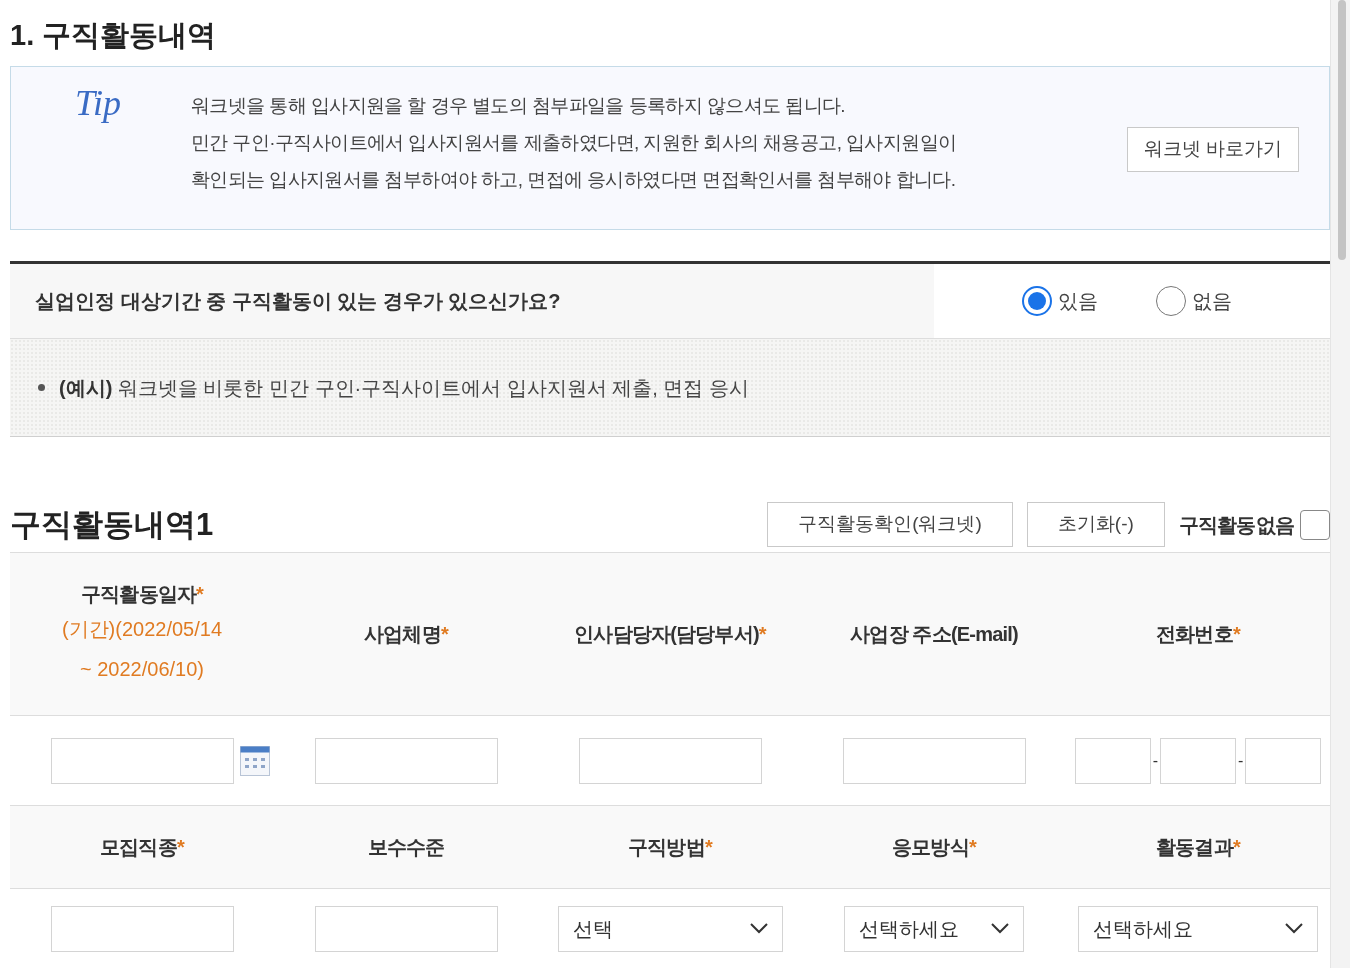 This screenshot has width=1350, height=968. I want to click on column-header: 활동결과*, so click(1198, 847).